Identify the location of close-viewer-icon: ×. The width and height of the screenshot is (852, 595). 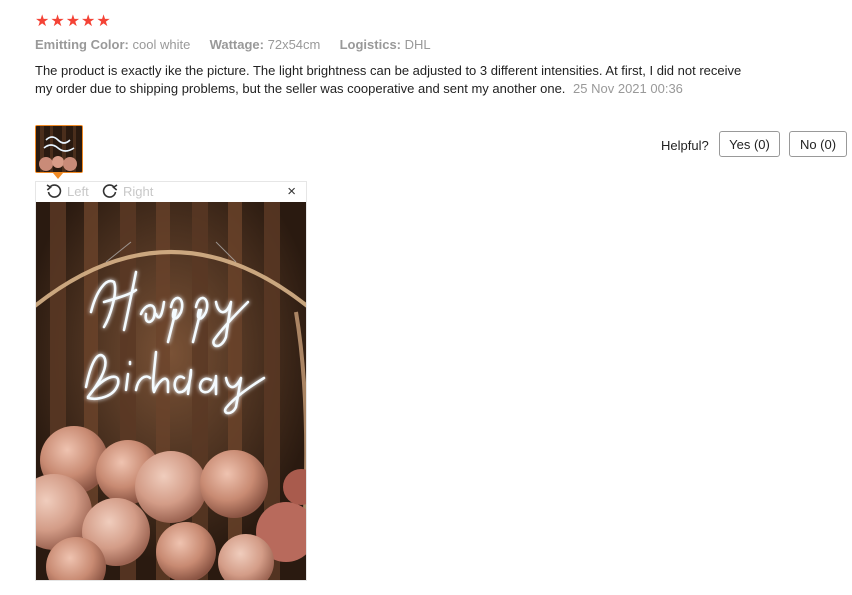
(291, 192).